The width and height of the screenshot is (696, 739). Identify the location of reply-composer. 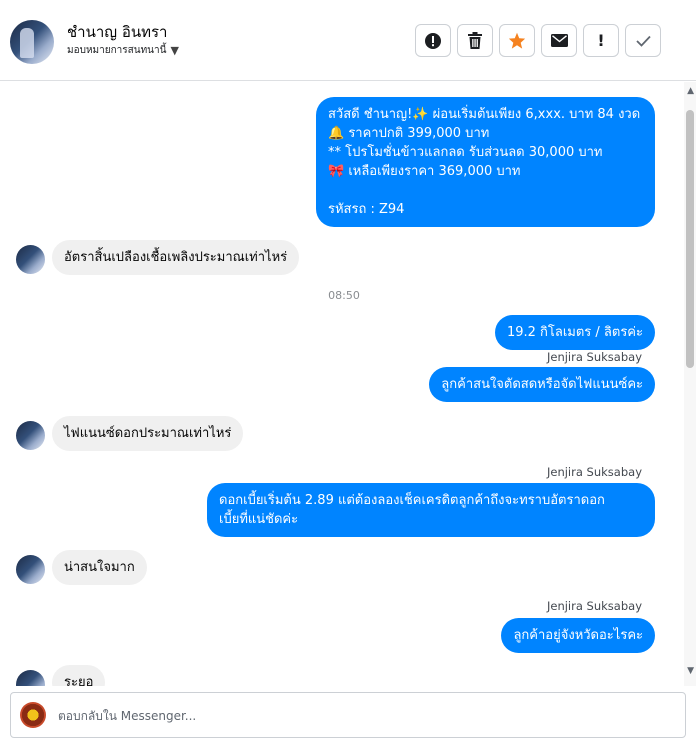
(348, 715).